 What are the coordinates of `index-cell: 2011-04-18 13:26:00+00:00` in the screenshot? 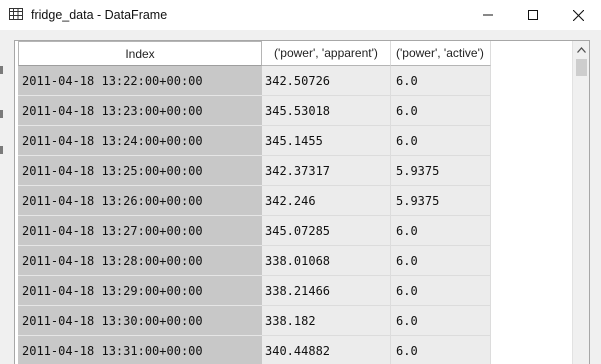 It's located at (140, 201).